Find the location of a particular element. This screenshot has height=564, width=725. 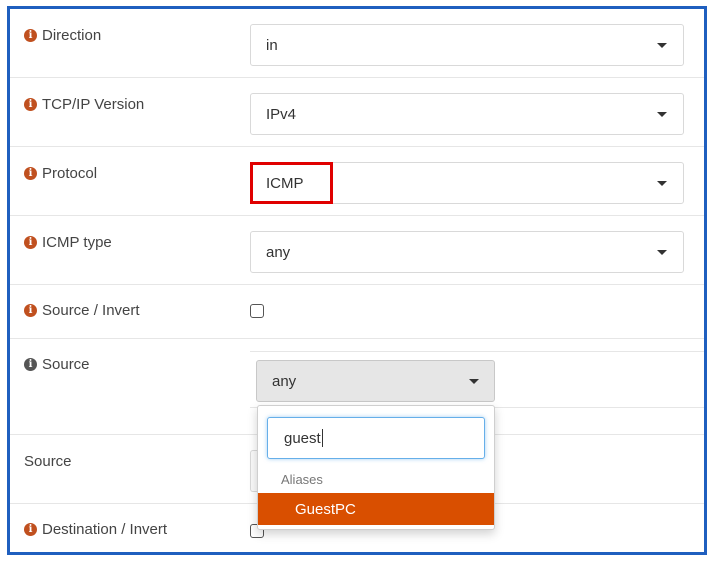

icmp-type-row: i ICMP type any is located at coordinates (357, 250).